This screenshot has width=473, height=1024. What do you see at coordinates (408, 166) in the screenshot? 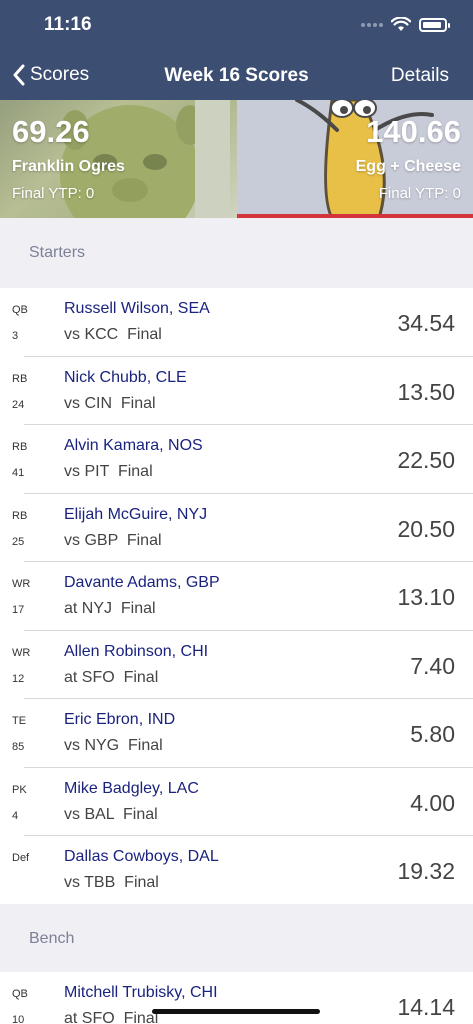
I see `away-team-name: Egg + Cheese` at bounding box center [408, 166].